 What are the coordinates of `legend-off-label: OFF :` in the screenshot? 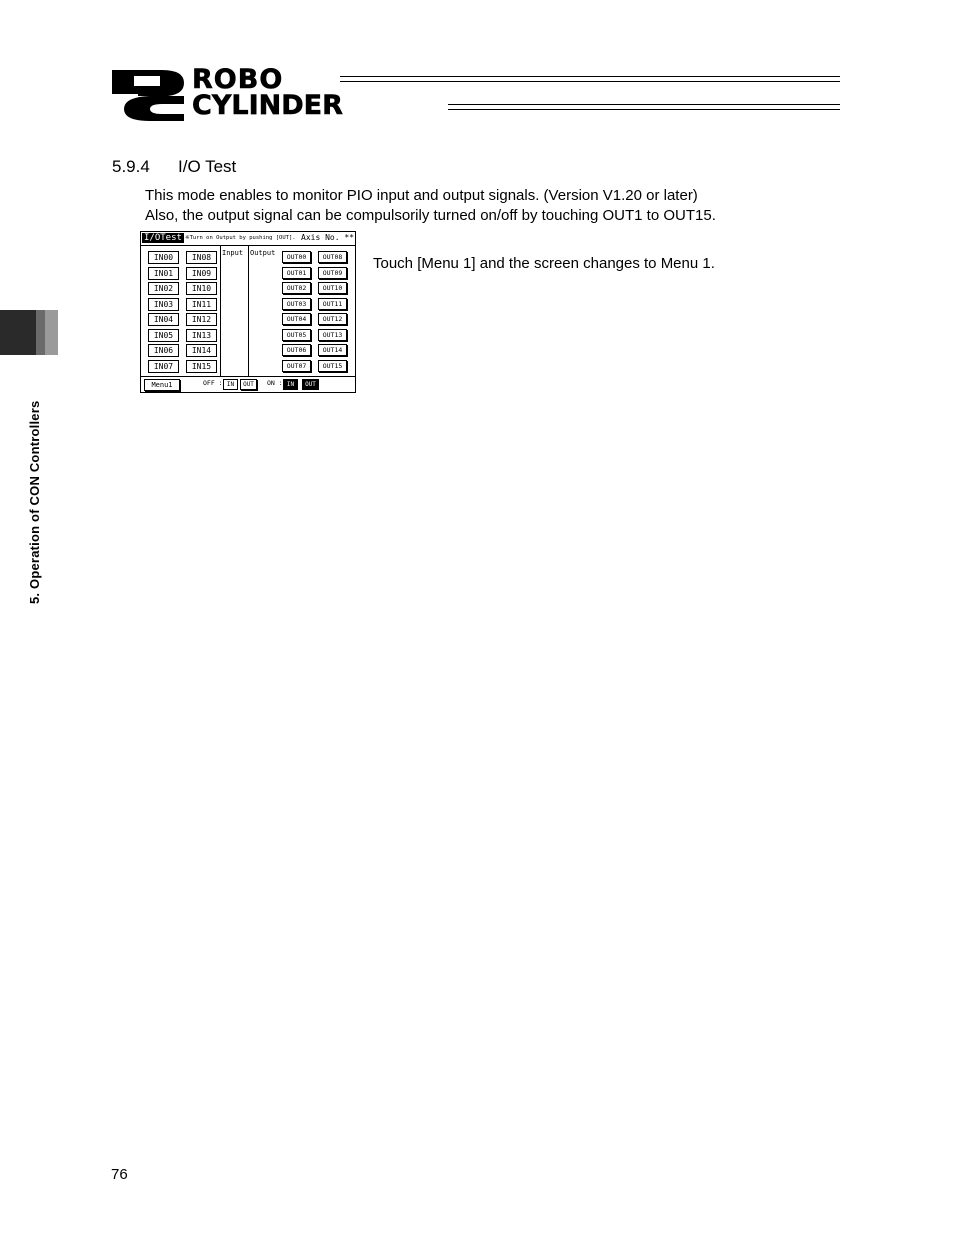 It's located at (213, 383).